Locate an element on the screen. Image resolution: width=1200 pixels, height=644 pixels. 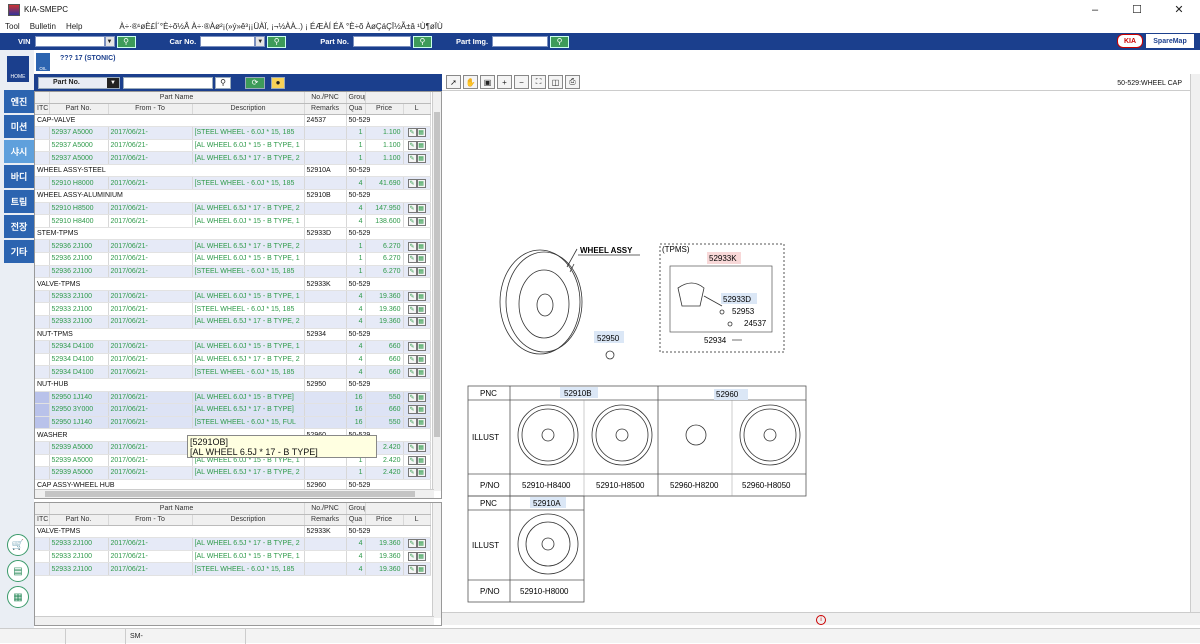
nav-item-3: 바디 is located at coordinates (19, 176).